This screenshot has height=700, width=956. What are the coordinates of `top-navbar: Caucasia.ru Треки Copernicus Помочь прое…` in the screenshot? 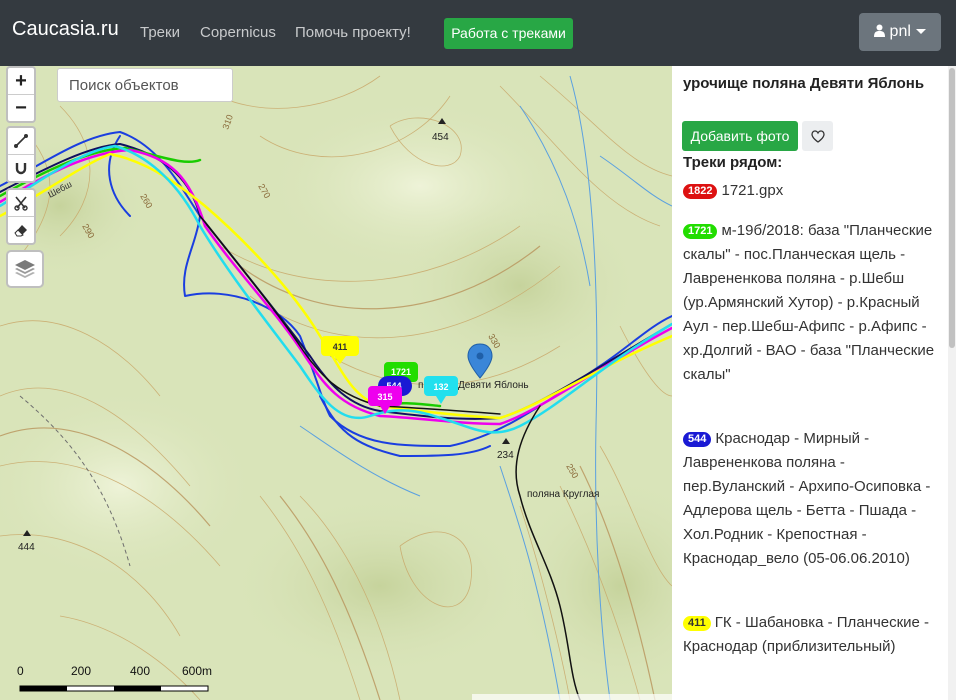 It's located at (478, 33).